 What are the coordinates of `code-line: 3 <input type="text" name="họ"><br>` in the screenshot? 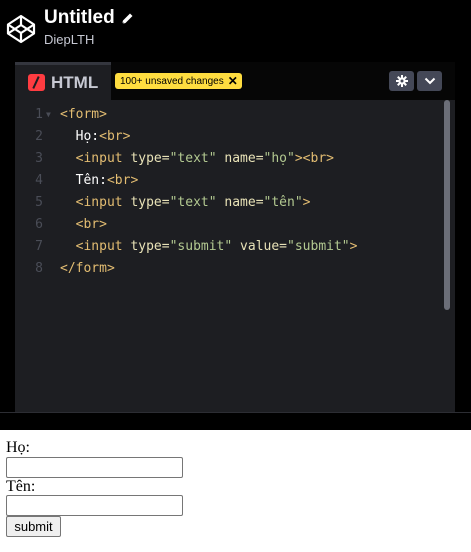 It's located at (230, 159).